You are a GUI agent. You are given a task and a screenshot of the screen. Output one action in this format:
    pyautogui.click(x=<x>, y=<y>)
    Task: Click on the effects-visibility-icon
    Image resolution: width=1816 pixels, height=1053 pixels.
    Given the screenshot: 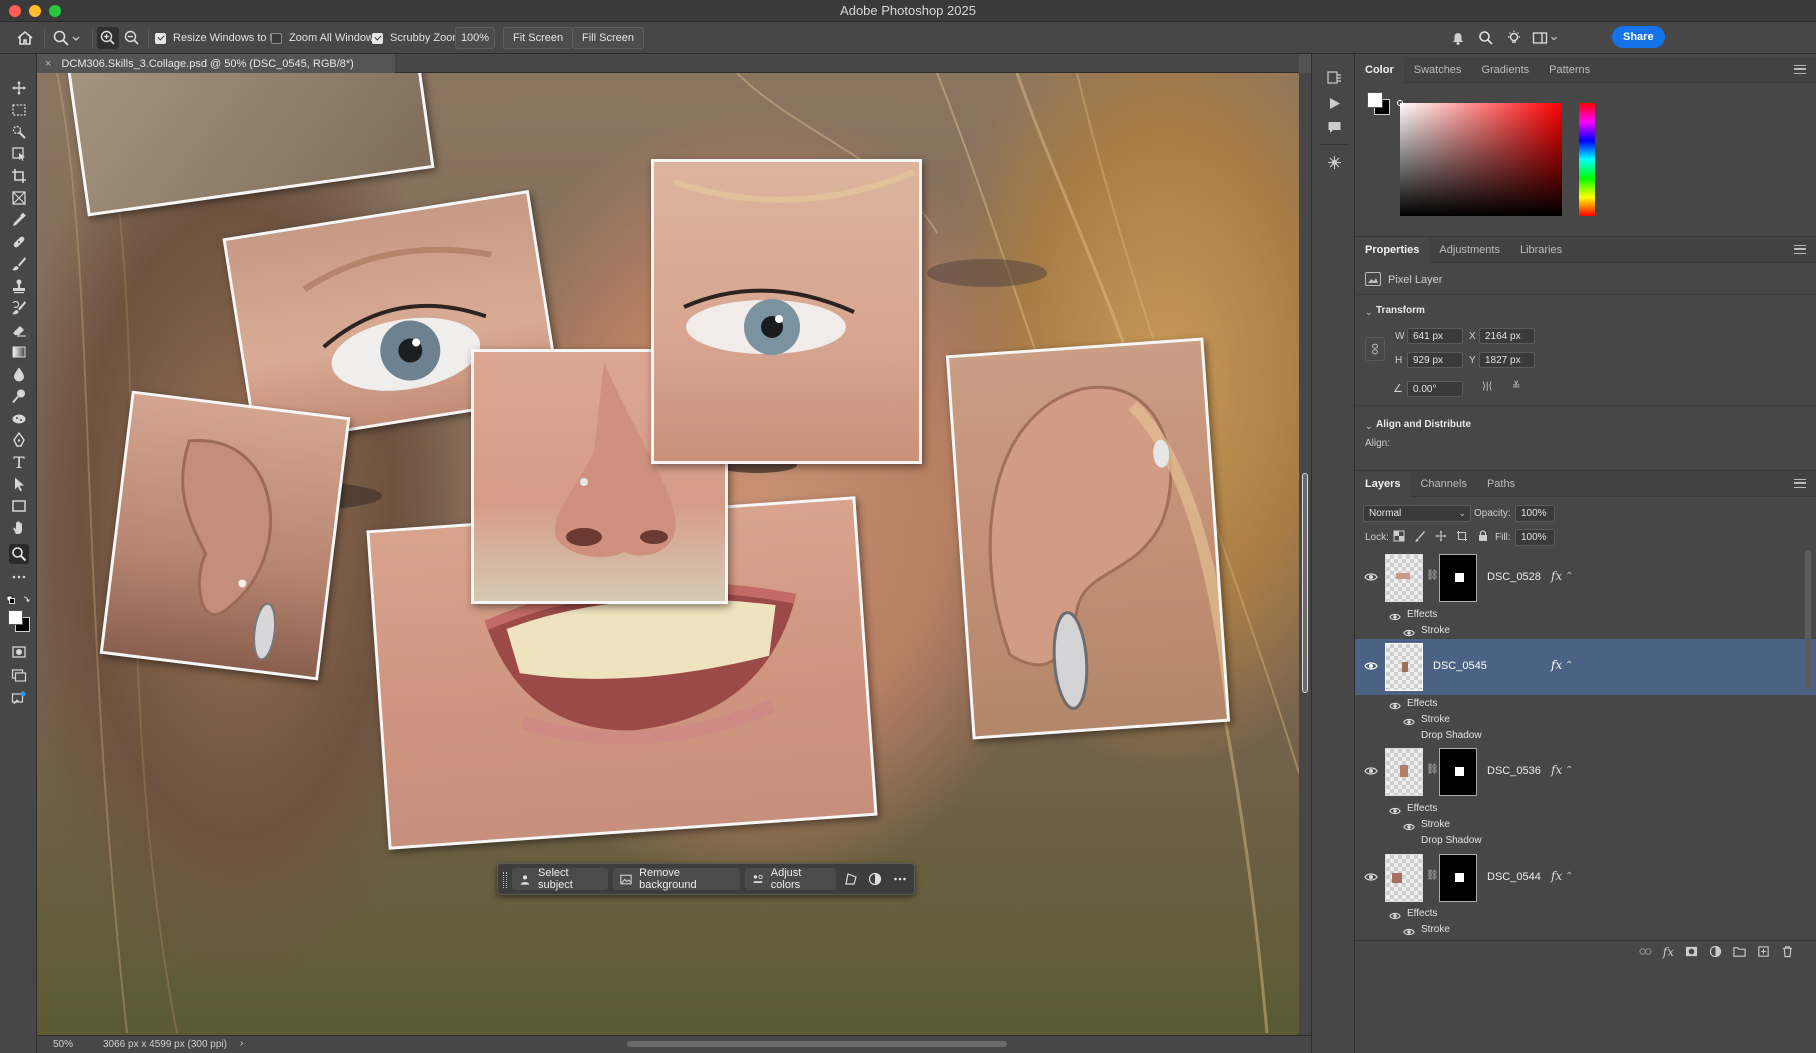 What is the action you would take?
    pyautogui.click(x=1395, y=916)
    